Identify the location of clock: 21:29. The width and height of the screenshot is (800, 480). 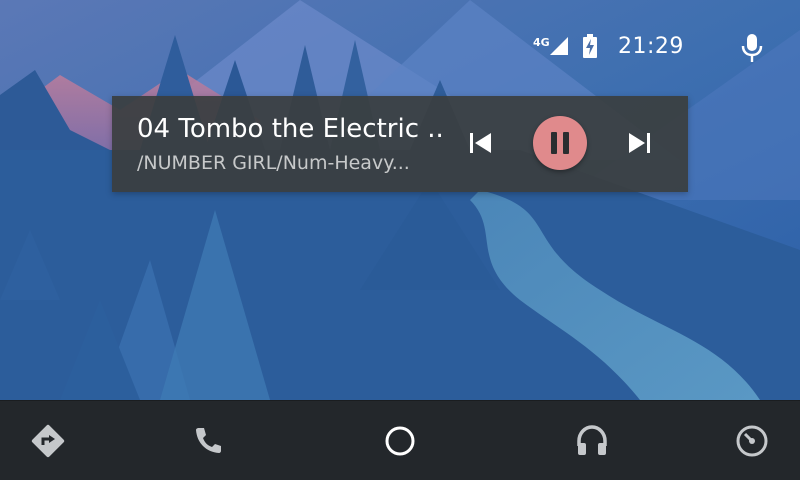
(651, 46).